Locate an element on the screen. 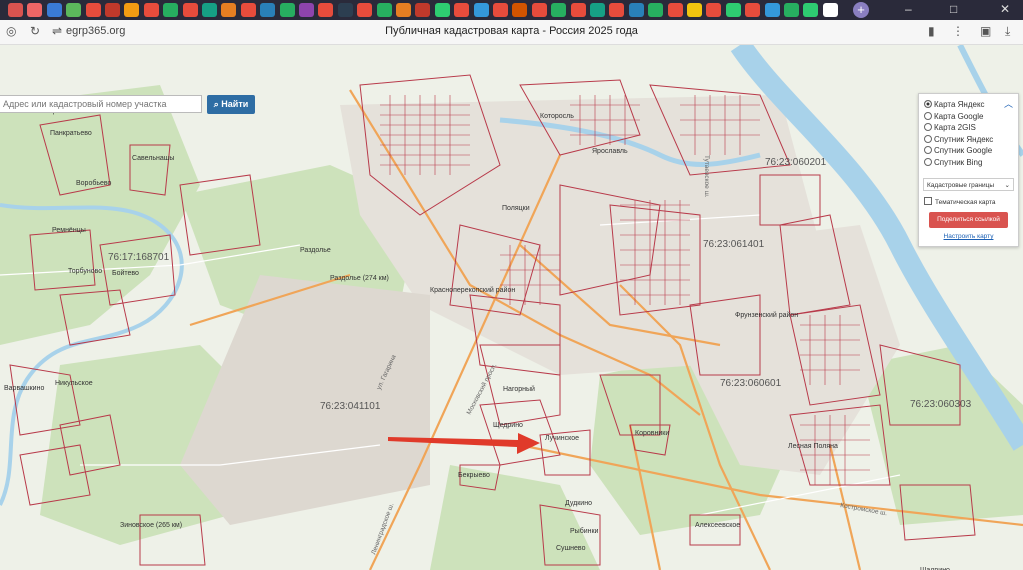 This screenshot has height=570, width=1023. search-button: ⌕ Найти is located at coordinates (231, 104).